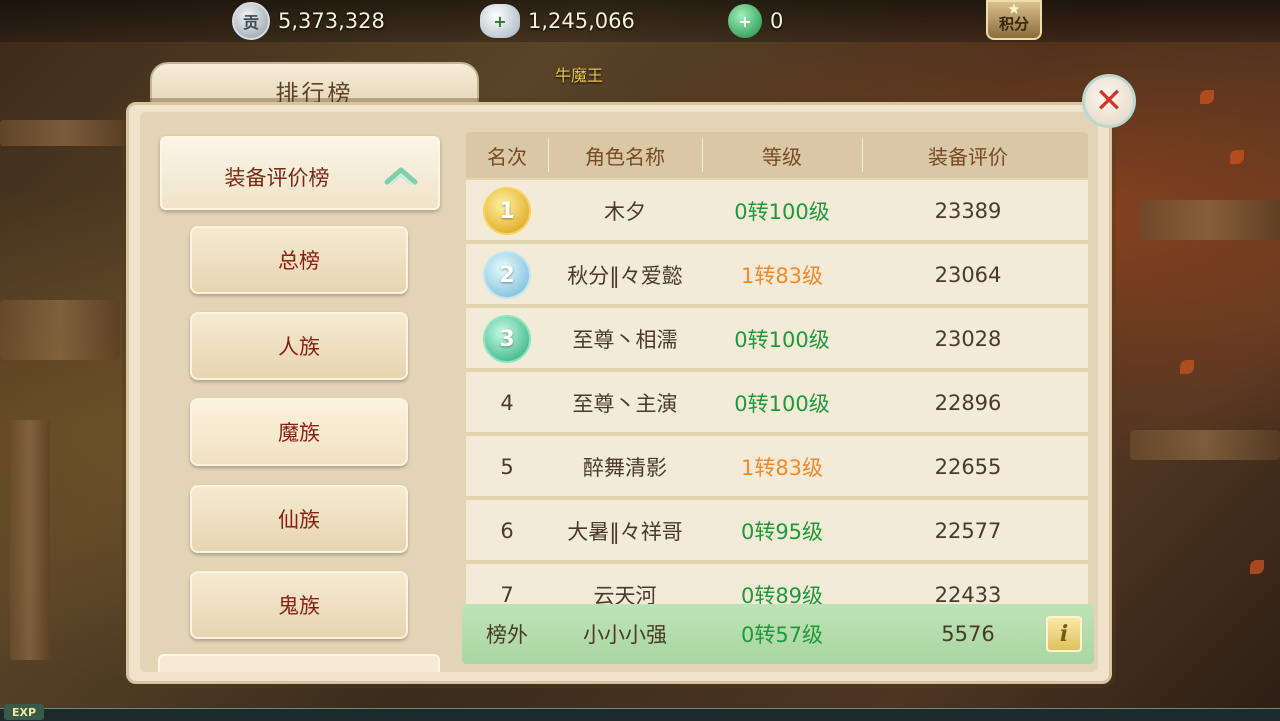 This screenshot has height=721, width=1280. I want to click on rank-number: 7, so click(507, 594).